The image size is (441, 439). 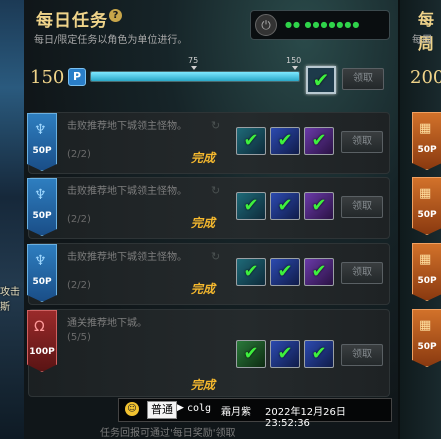 I want to click on chat-channel-tab: 普通, so click(x=162, y=410).